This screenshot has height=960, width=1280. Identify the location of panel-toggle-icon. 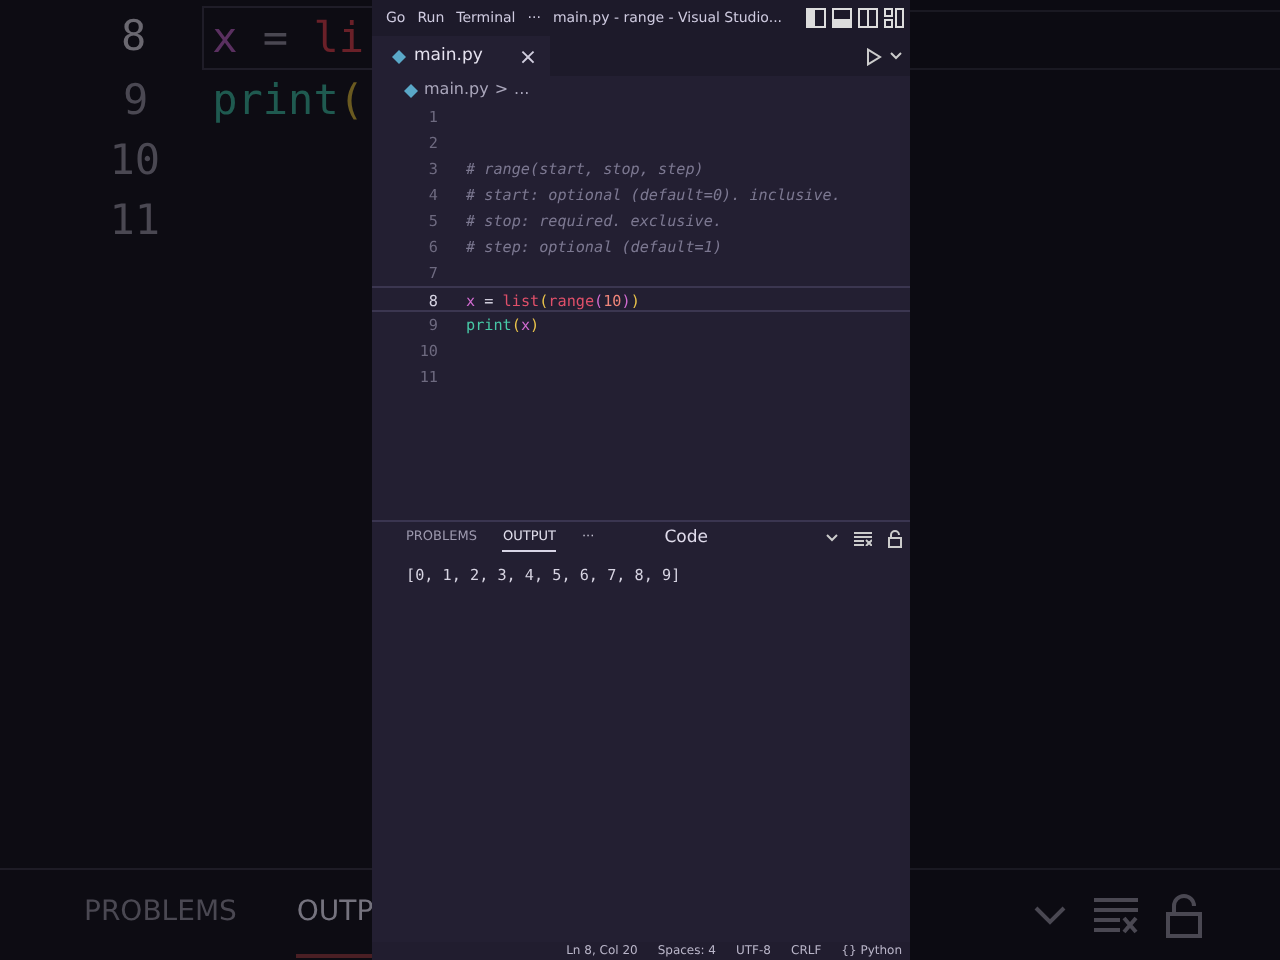
(842, 18).